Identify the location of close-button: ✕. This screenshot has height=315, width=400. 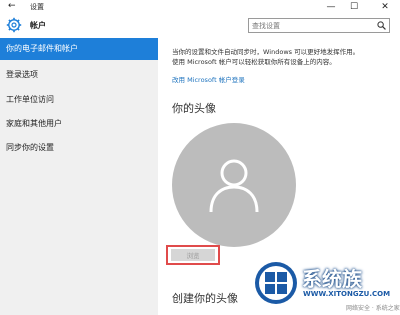
(385, 7).